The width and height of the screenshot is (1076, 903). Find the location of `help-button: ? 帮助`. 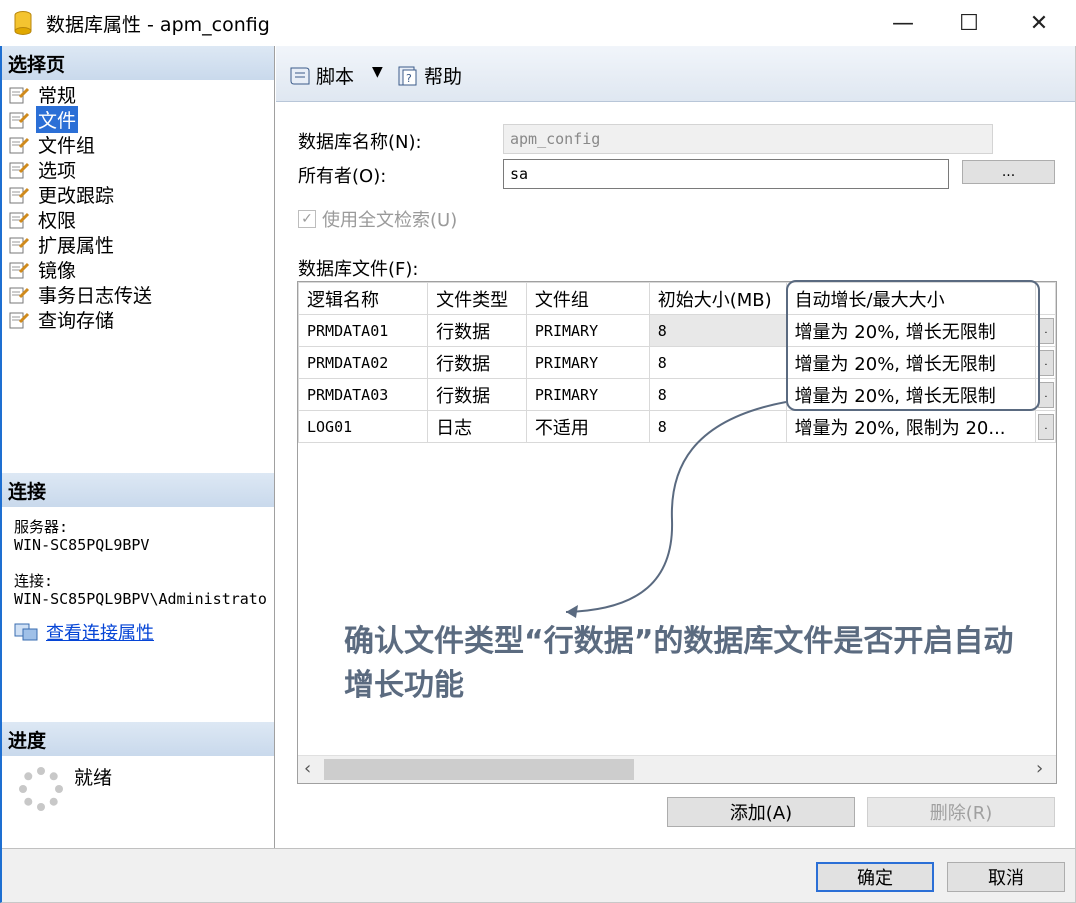

help-button: ? 帮助 is located at coordinates (429, 75).